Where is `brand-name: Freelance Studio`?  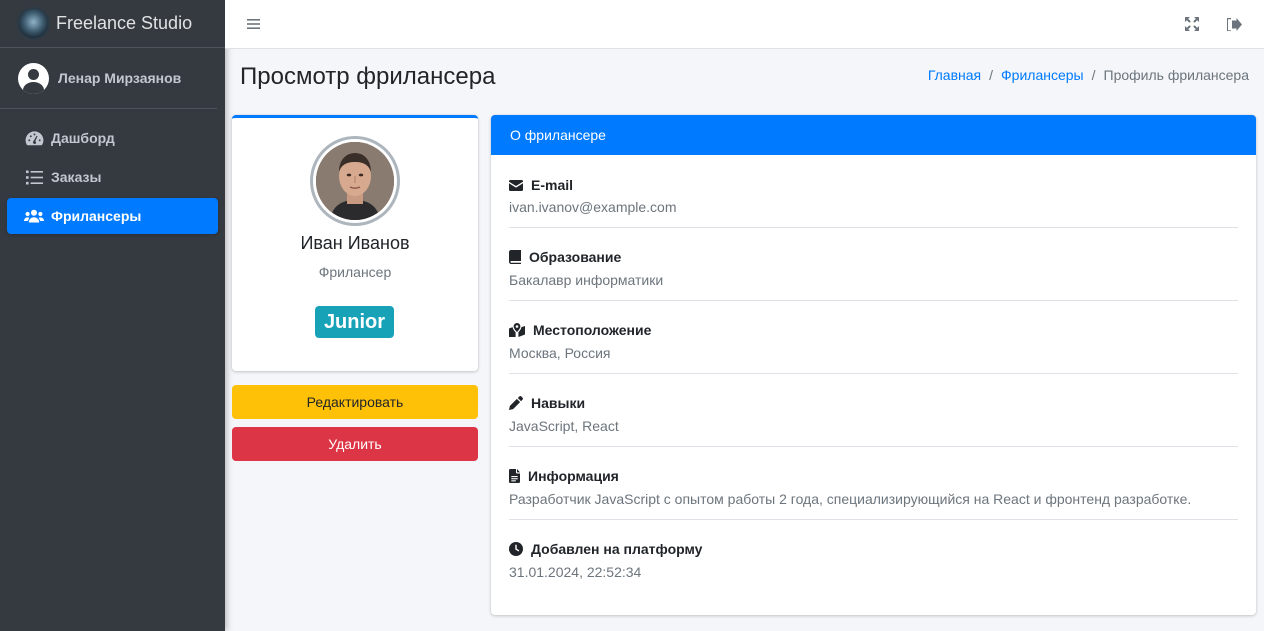
brand-name: Freelance Studio is located at coordinates (124, 23).